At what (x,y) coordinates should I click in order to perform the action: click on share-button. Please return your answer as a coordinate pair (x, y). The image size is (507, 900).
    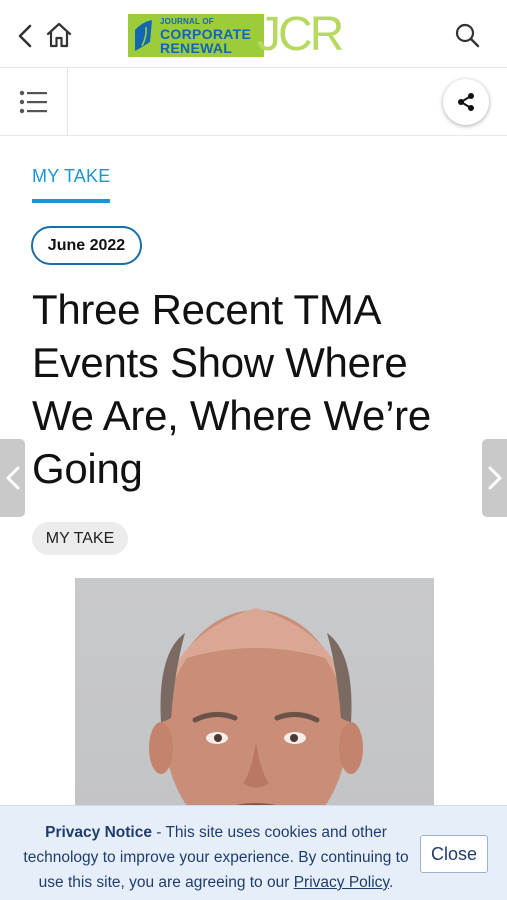
    Looking at the image, I should click on (466, 102).